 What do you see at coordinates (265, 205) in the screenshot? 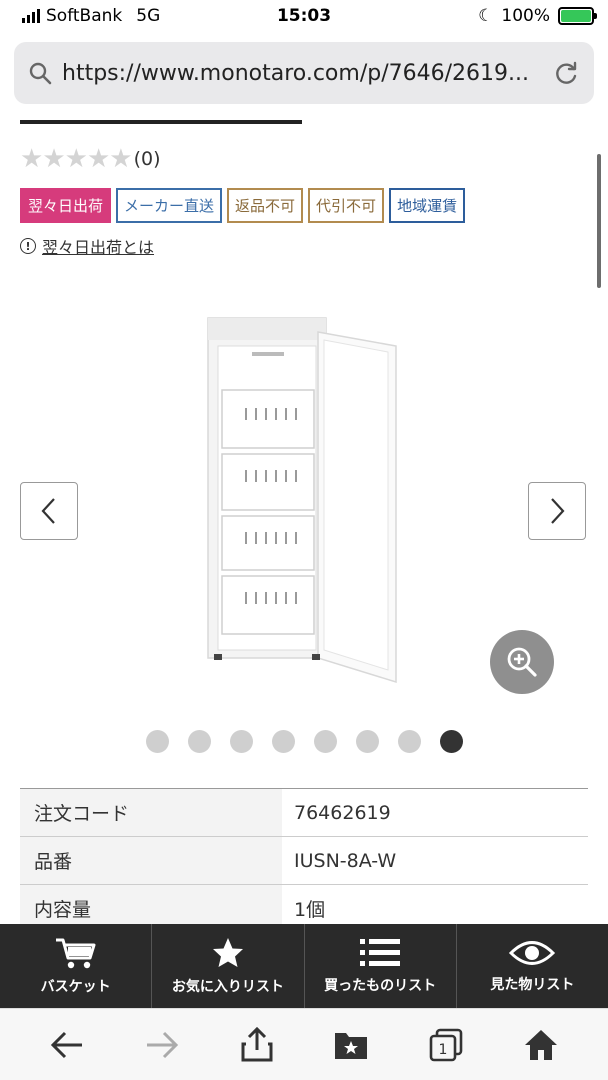
I see `badge-no-return: 返品不可` at bounding box center [265, 205].